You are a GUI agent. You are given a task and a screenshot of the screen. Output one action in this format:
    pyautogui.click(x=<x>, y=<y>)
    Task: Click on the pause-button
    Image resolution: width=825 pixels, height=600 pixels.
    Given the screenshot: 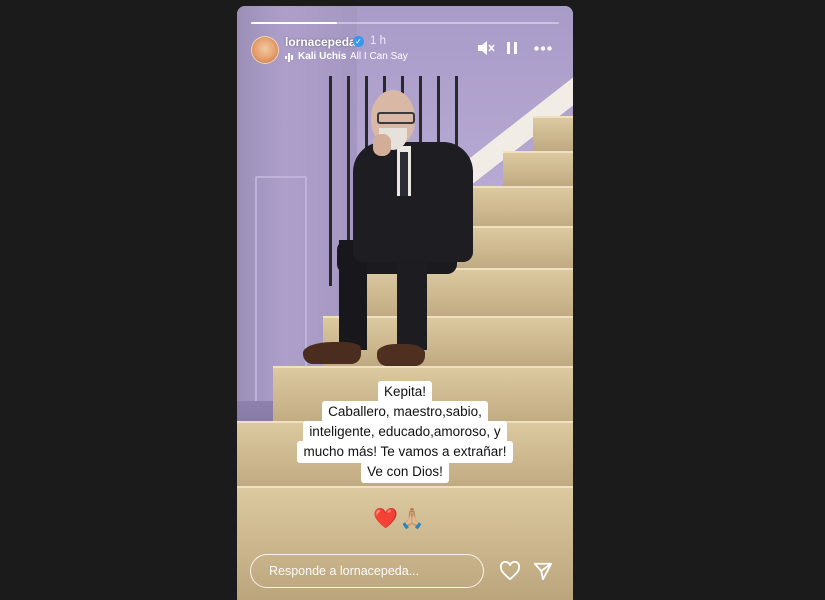 What is the action you would take?
    pyautogui.click(x=512, y=48)
    